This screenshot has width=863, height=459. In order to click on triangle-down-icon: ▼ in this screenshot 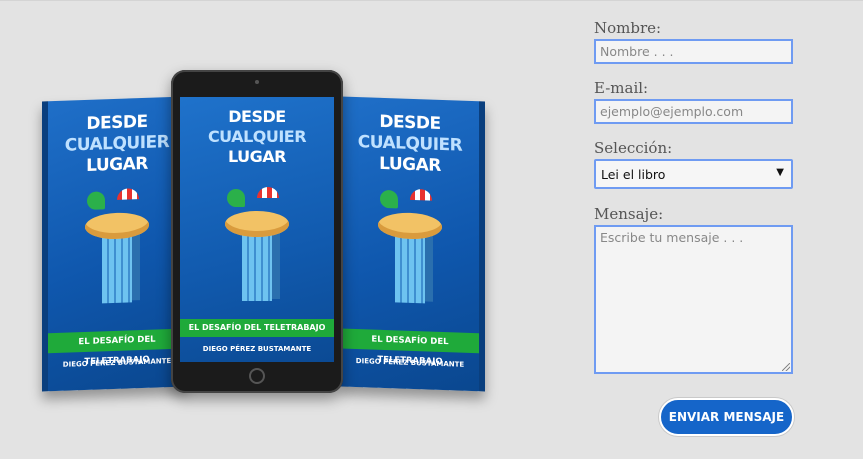, I will do `click(780, 172)`.